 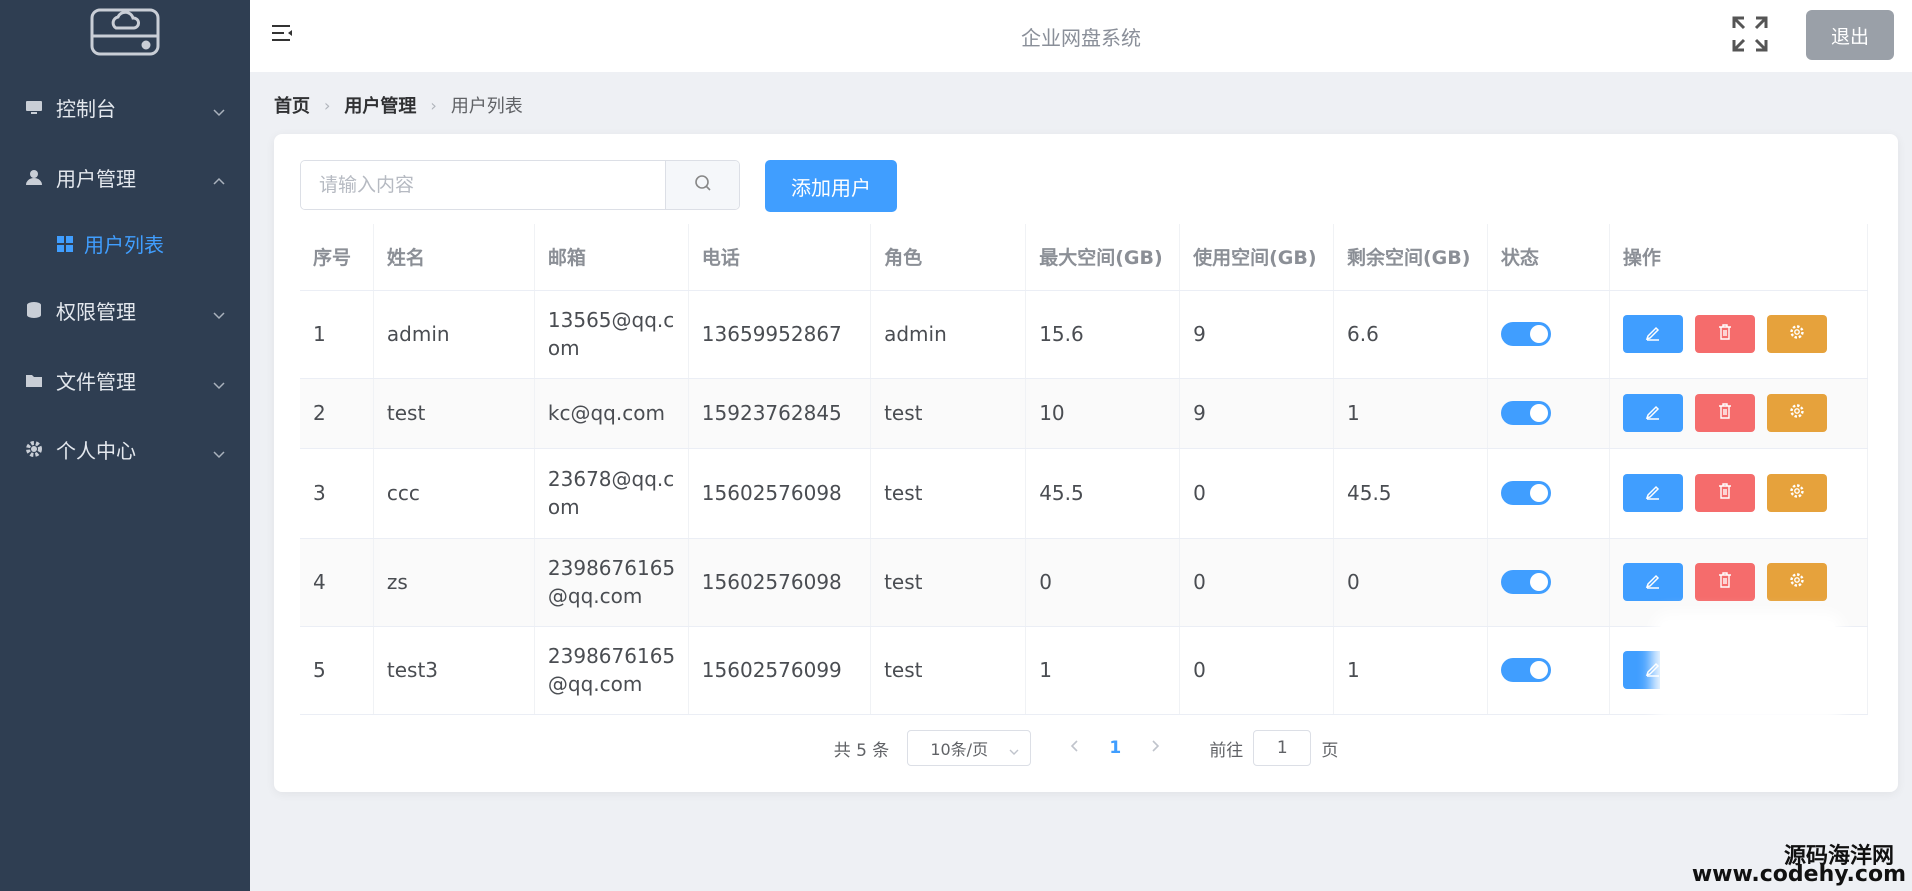 I want to click on sidebar-item-label: 用户管理, so click(x=96, y=178).